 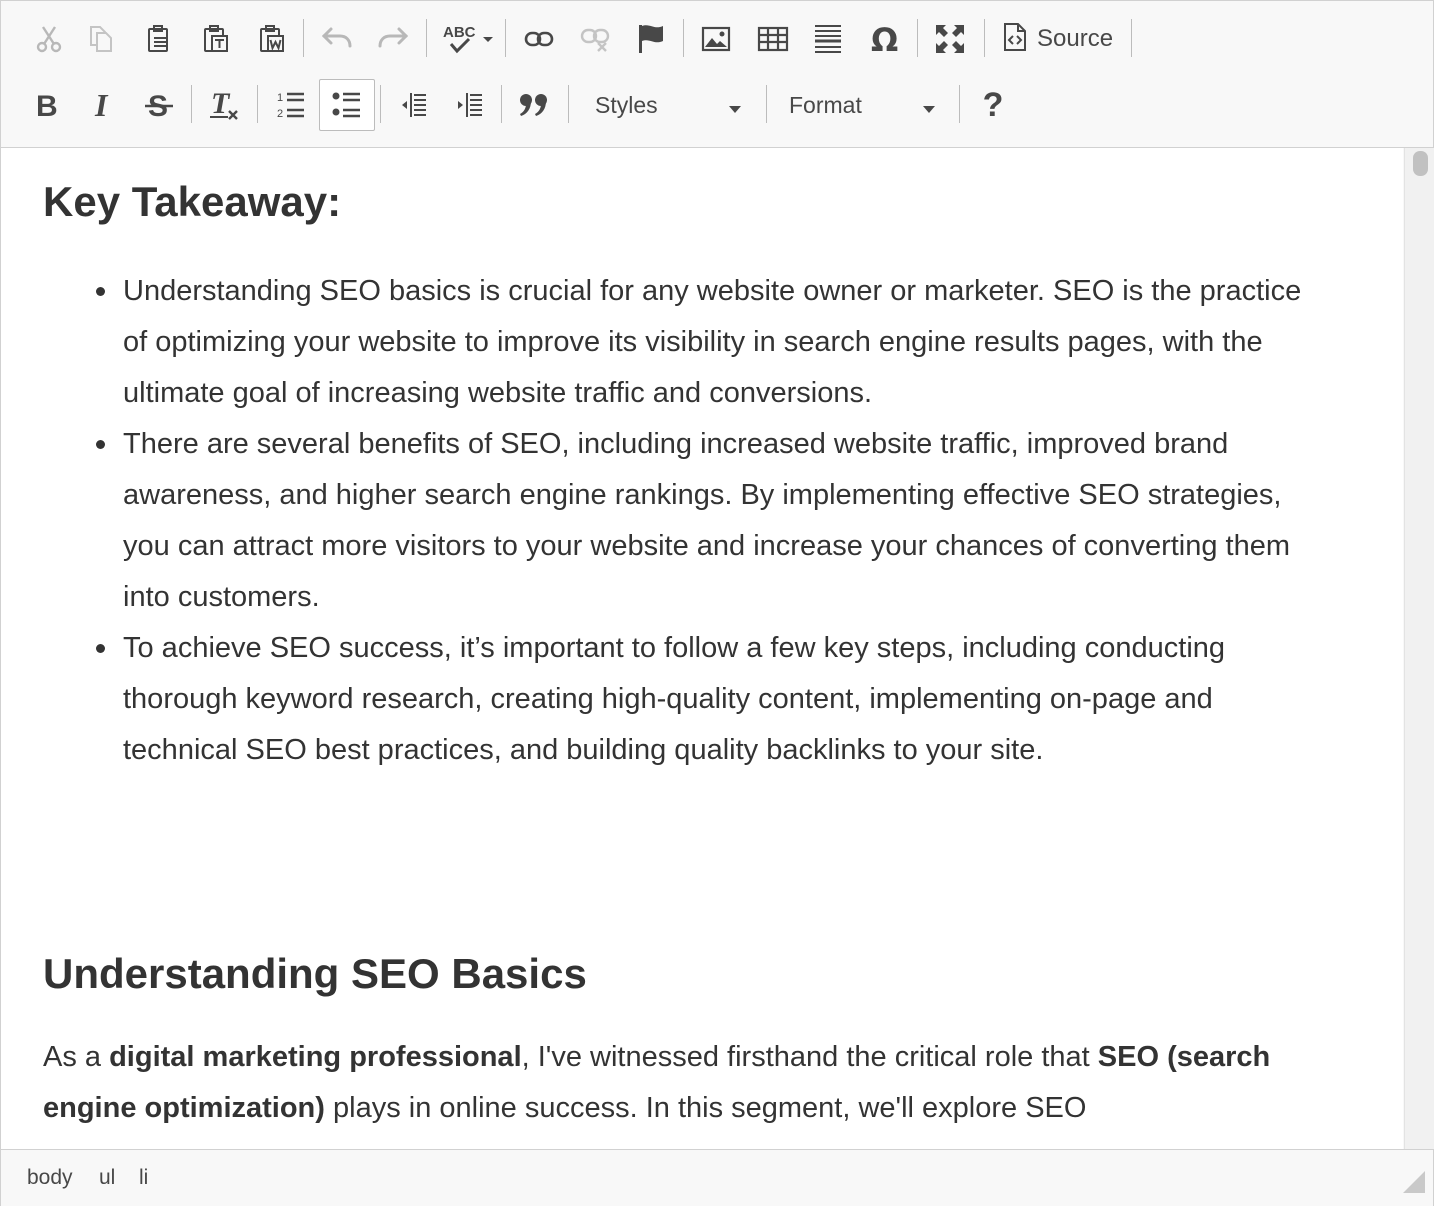 What do you see at coordinates (413, 105) in the screenshot?
I see `decrease-indent-button` at bounding box center [413, 105].